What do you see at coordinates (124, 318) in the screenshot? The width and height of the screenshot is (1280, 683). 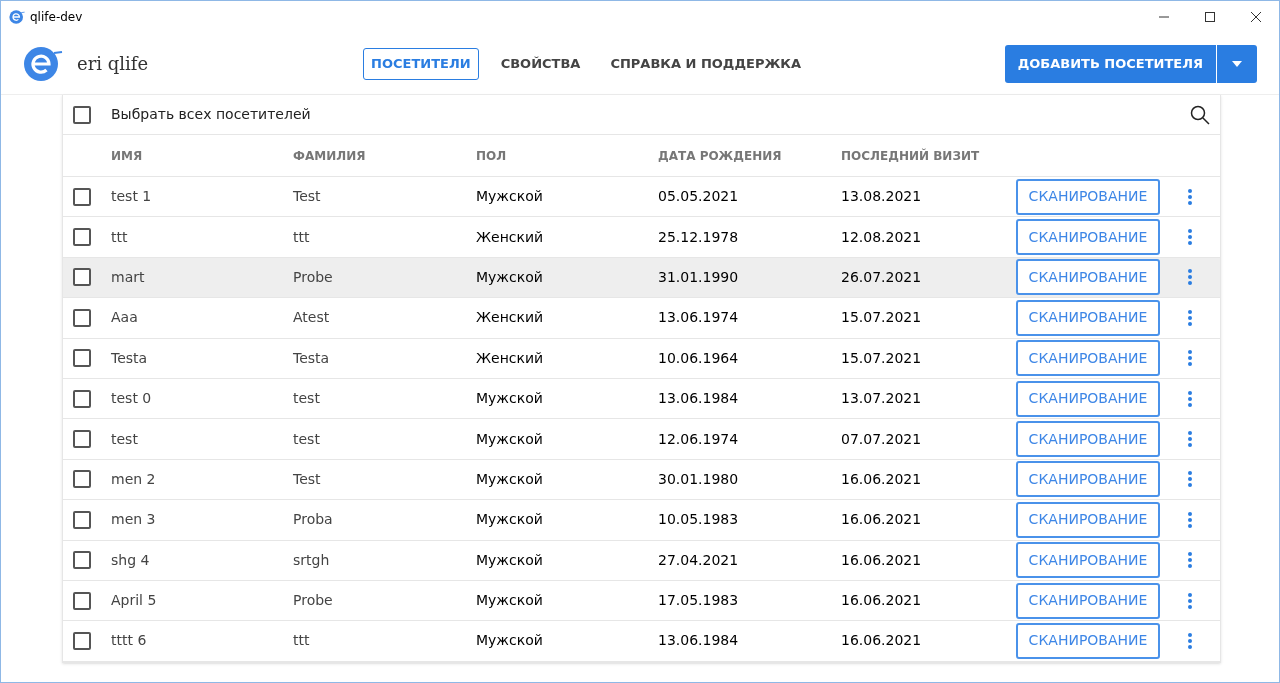 I see `table-cell-text: Aaa` at bounding box center [124, 318].